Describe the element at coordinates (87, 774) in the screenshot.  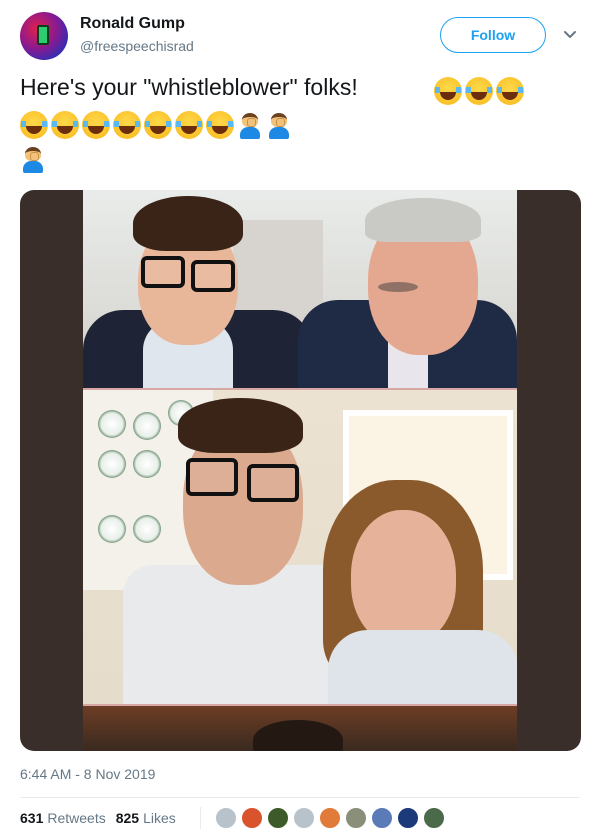
I see `tweet-timestamp: 6:44 AM - 8 Nov 2019` at that location.